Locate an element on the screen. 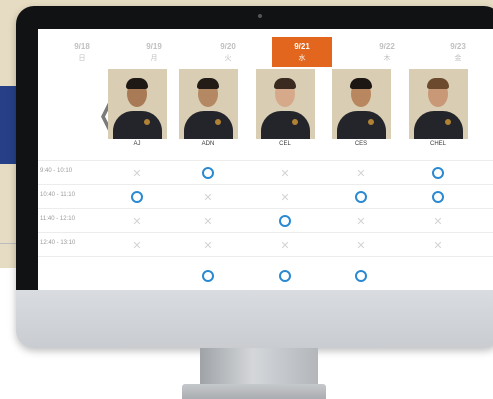 This screenshot has width=493, height=399. date-tab: 9/19 月 is located at coordinates (154, 52).